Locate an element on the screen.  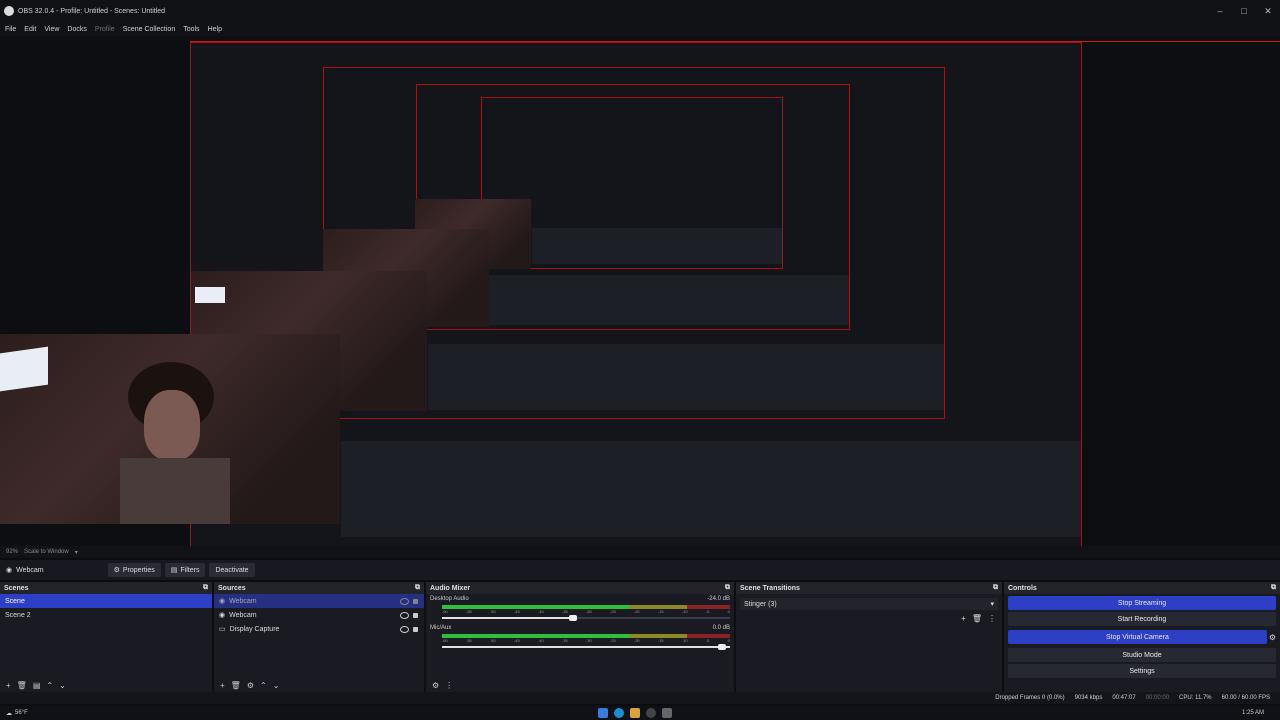
menu-profile: Profile is located at coordinates (105, 29).